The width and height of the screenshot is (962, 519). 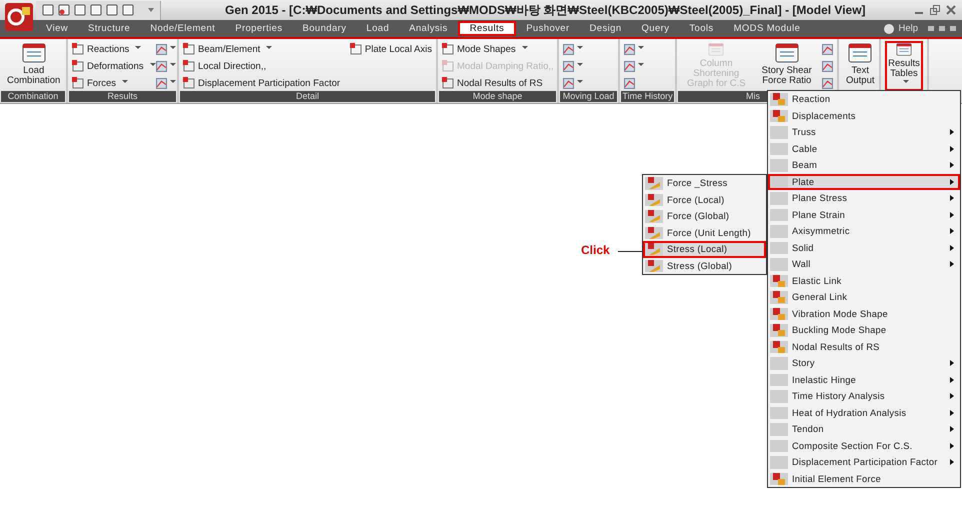 I want to click on menu-item: Beam, so click(x=864, y=165).